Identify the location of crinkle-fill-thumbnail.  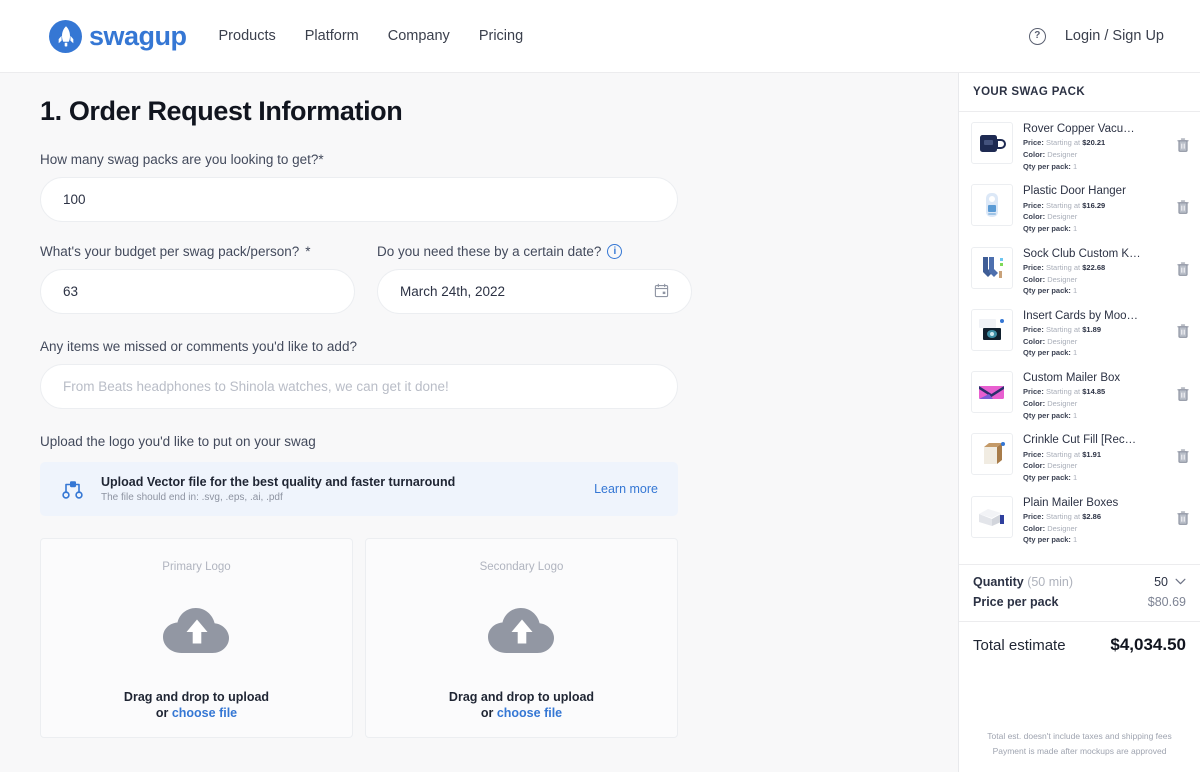
(992, 454).